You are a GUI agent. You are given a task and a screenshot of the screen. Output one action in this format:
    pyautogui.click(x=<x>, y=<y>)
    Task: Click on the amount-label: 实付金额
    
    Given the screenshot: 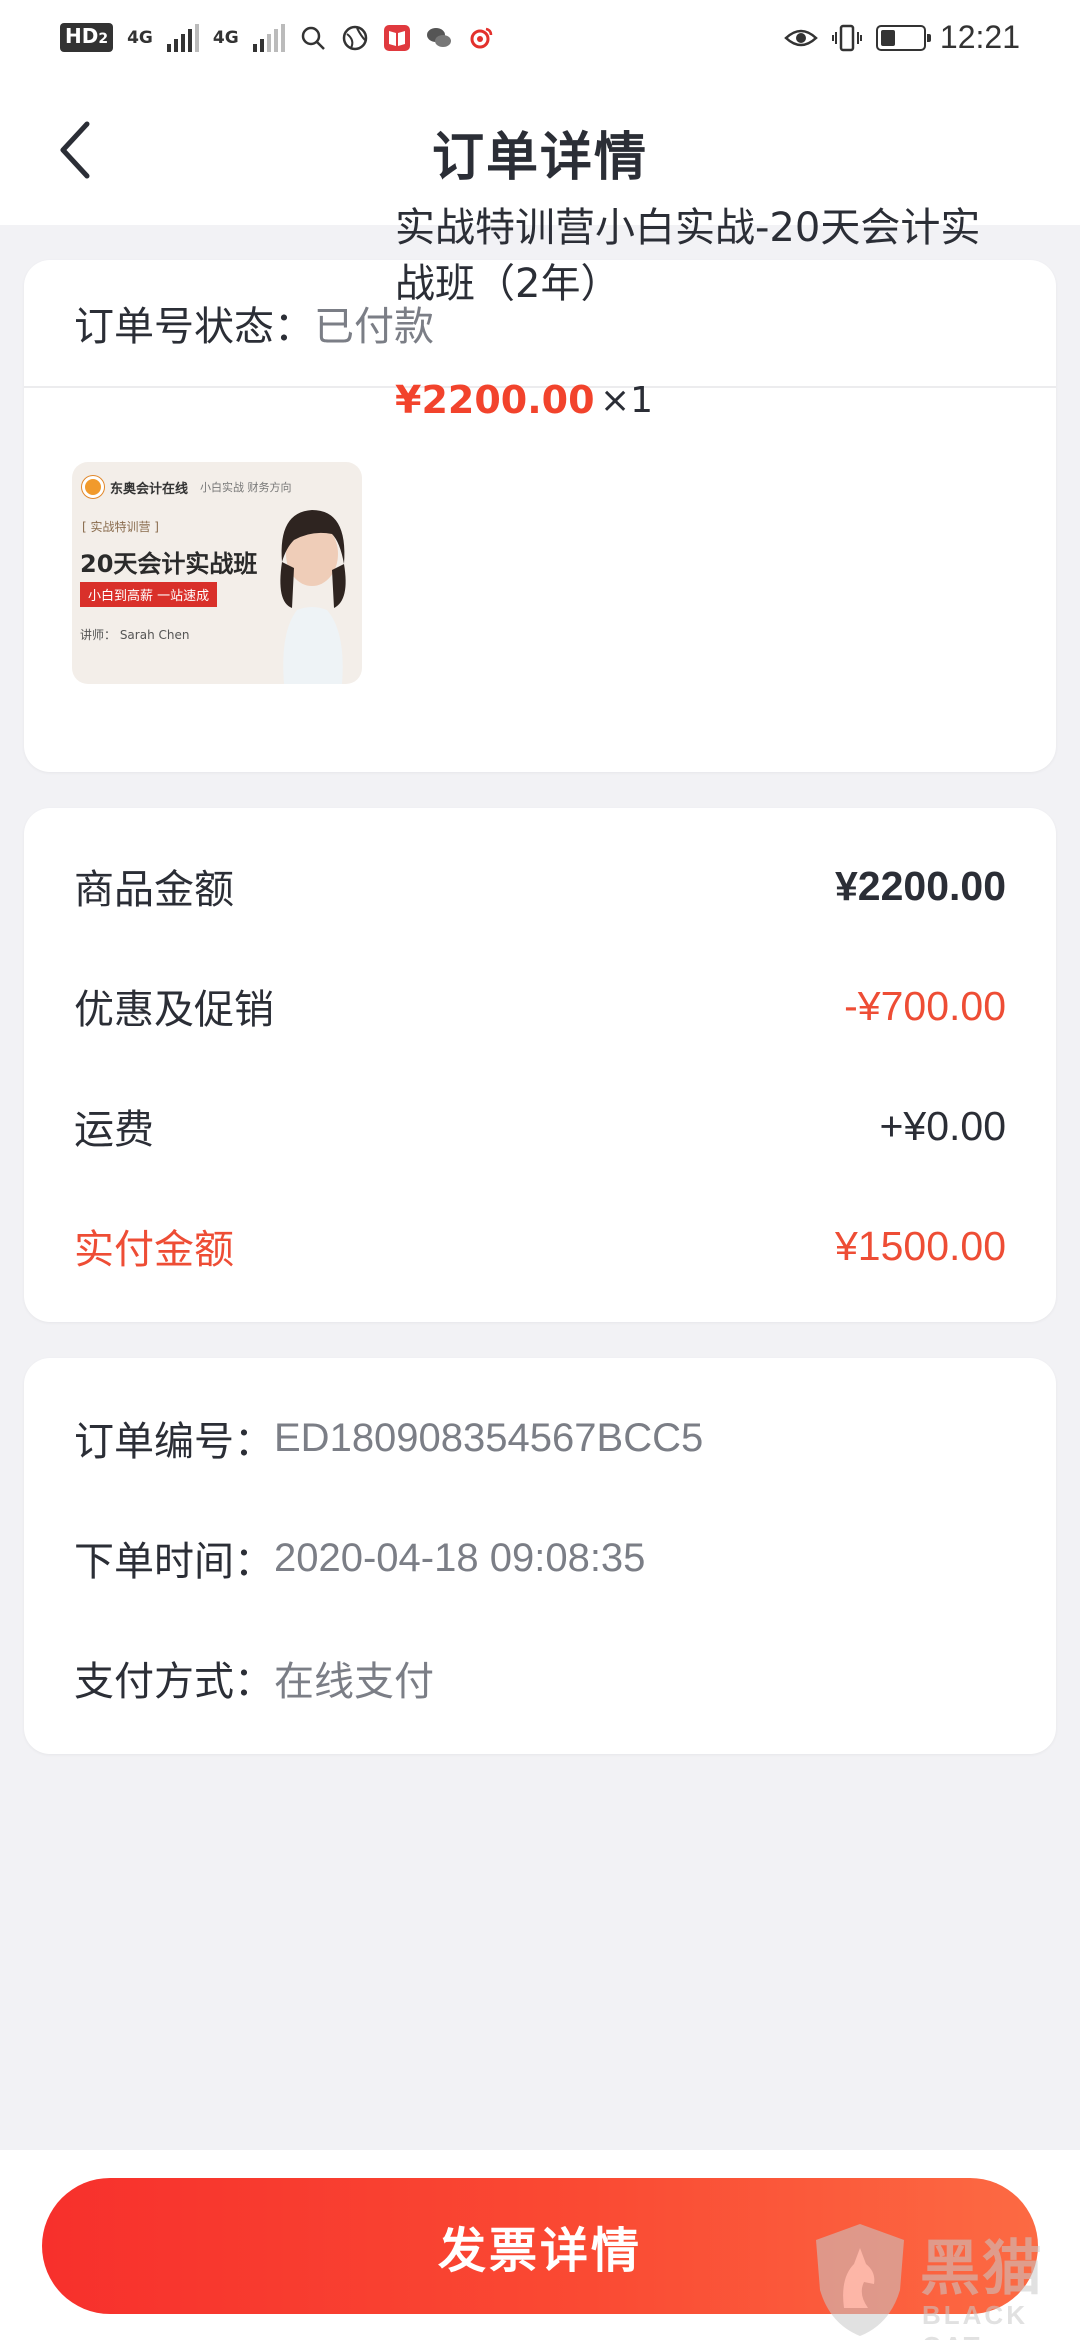 What is the action you would take?
    pyautogui.click(x=154, y=1250)
    